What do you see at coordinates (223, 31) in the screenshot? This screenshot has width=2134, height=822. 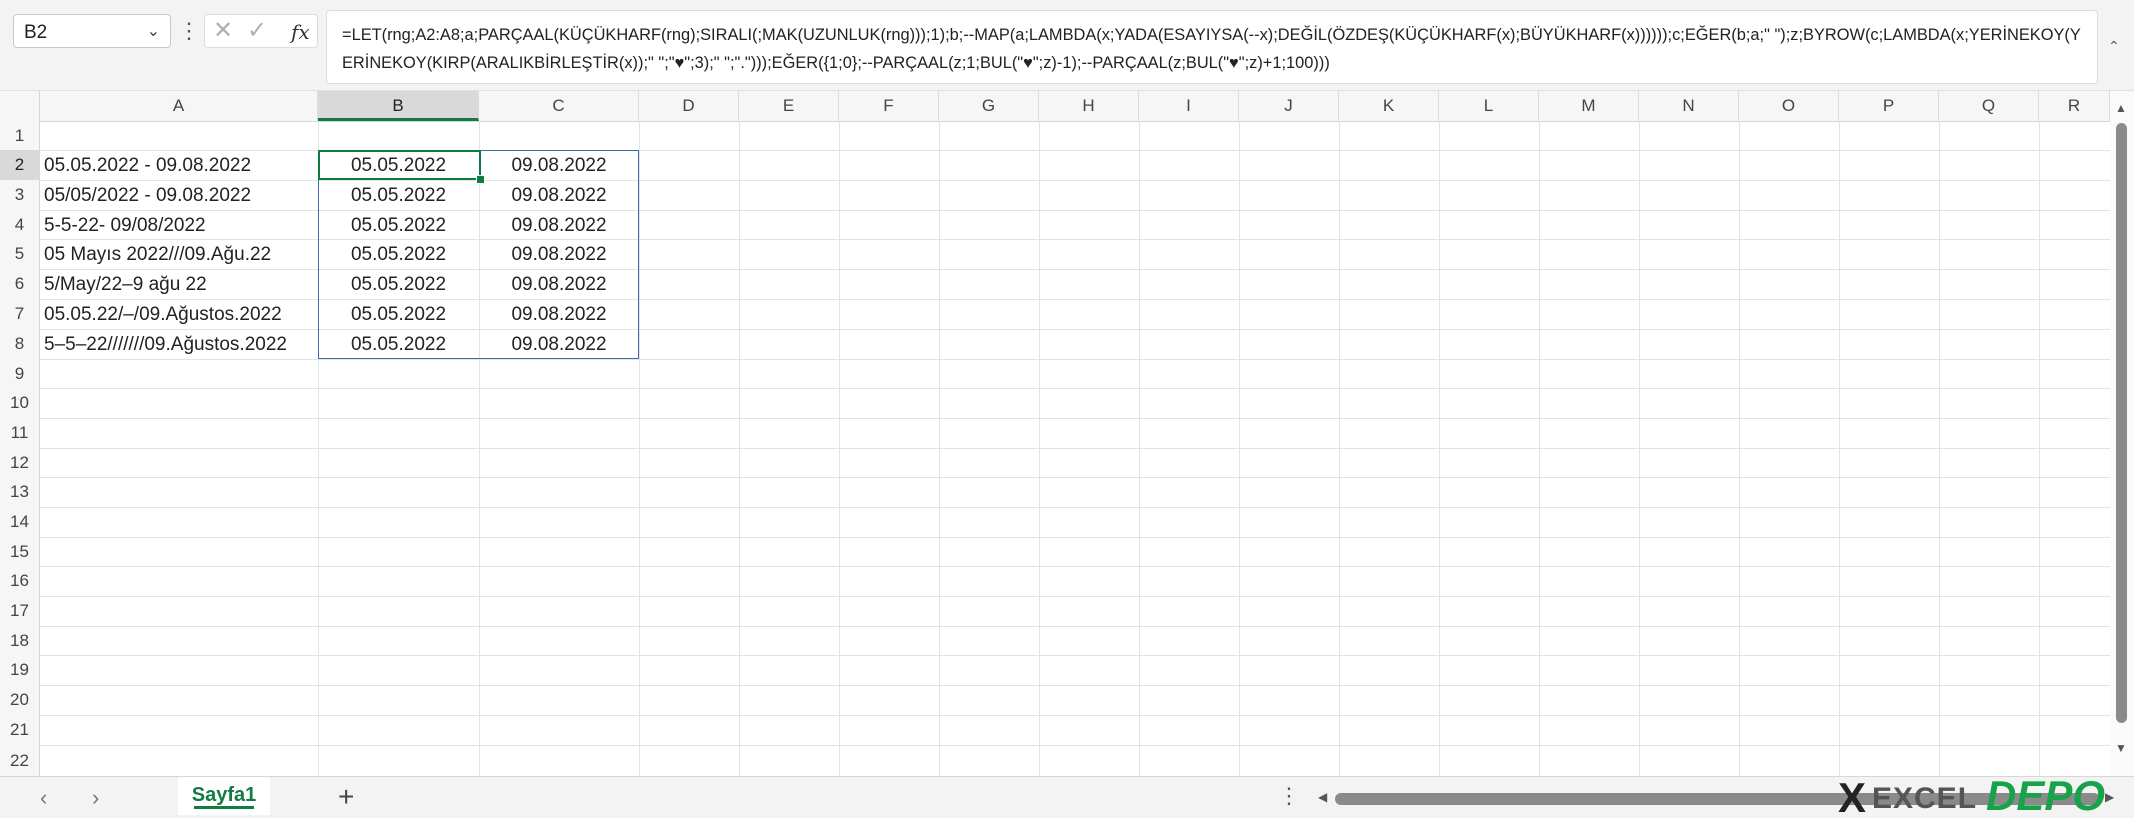 I see `close-icon: ✕` at bounding box center [223, 31].